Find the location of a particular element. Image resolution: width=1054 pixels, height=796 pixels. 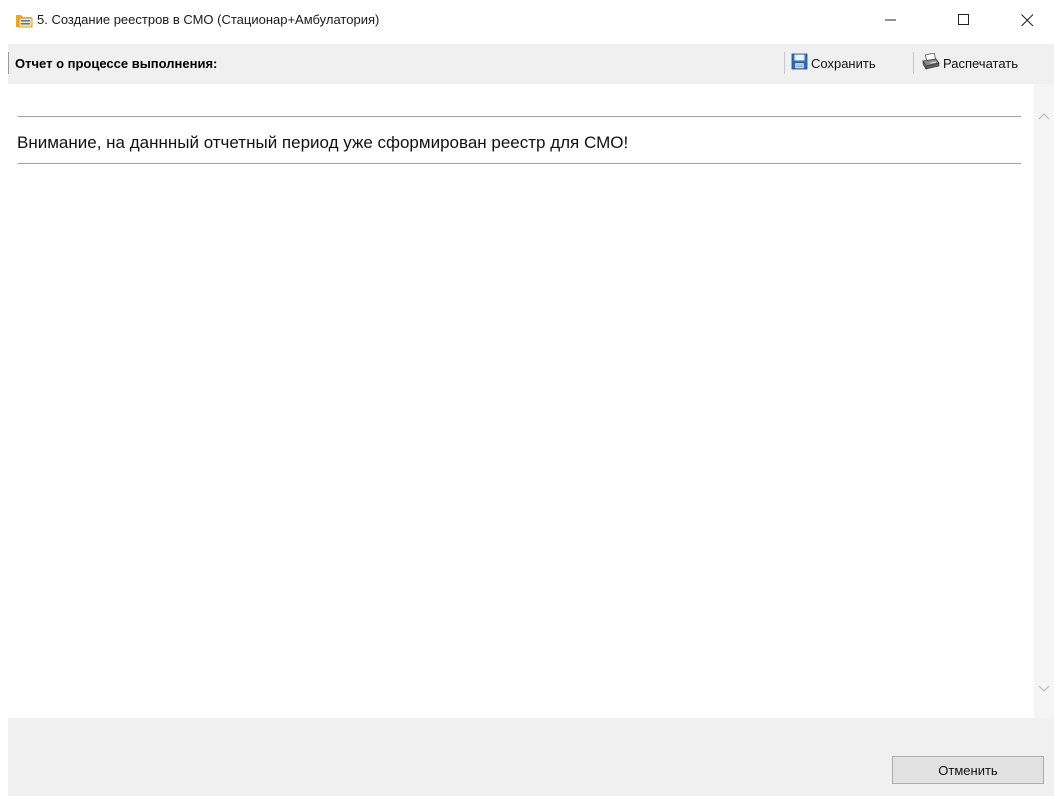

close-button is located at coordinates (1027, 20).